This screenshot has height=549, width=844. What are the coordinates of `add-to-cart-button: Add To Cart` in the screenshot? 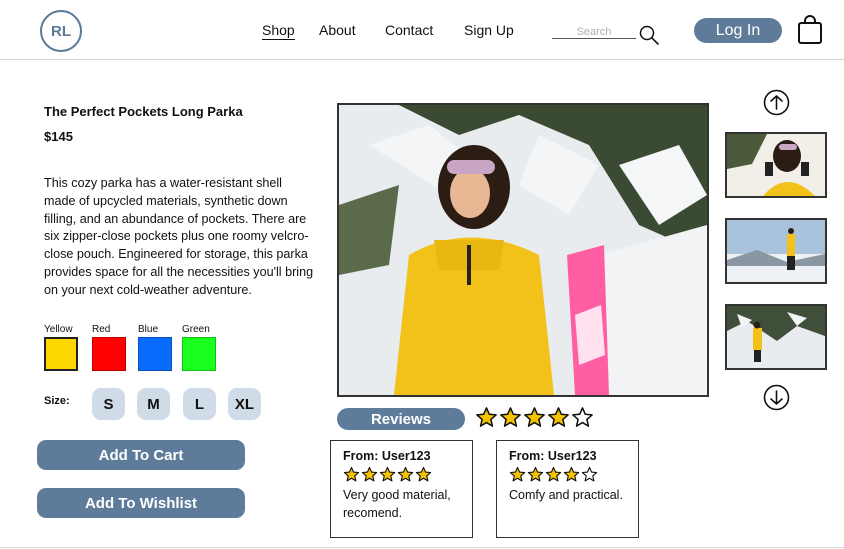 It's located at (141, 455).